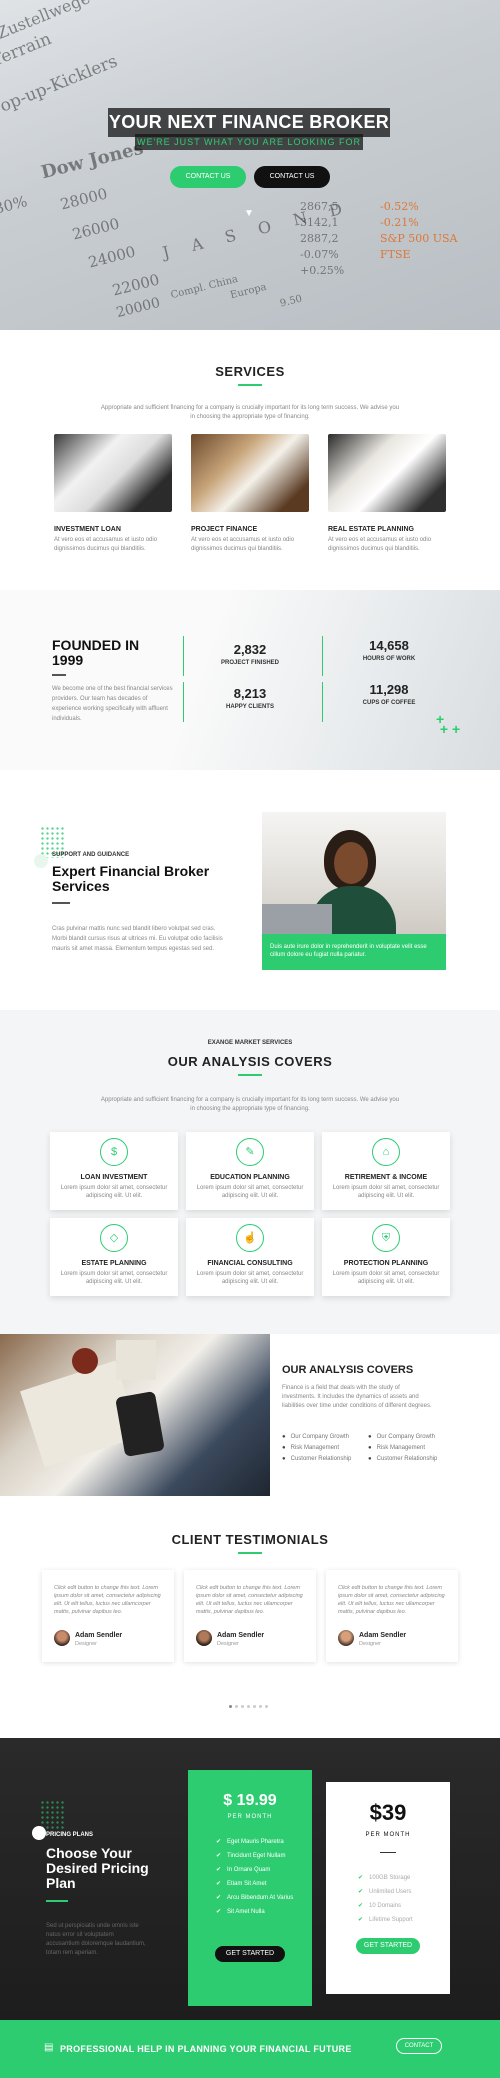  Describe the element at coordinates (250, 1043) in the screenshot. I see `analysis-kicker: EXANGE MARKET SERVICES` at that location.